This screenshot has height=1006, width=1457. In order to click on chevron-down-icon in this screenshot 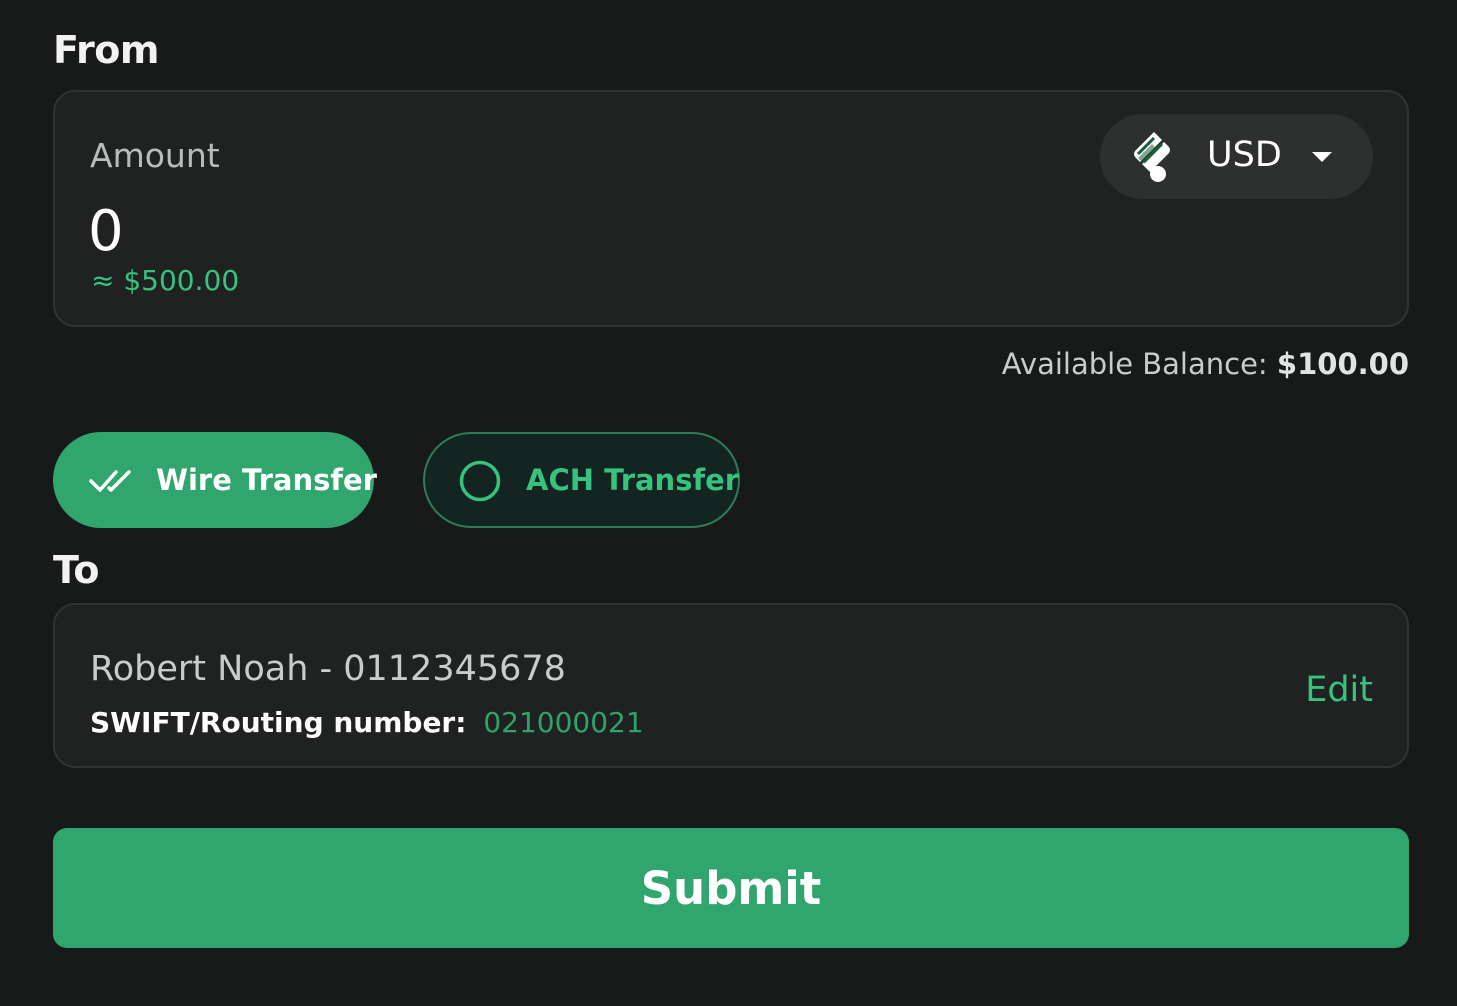, I will do `click(1322, 157)`.